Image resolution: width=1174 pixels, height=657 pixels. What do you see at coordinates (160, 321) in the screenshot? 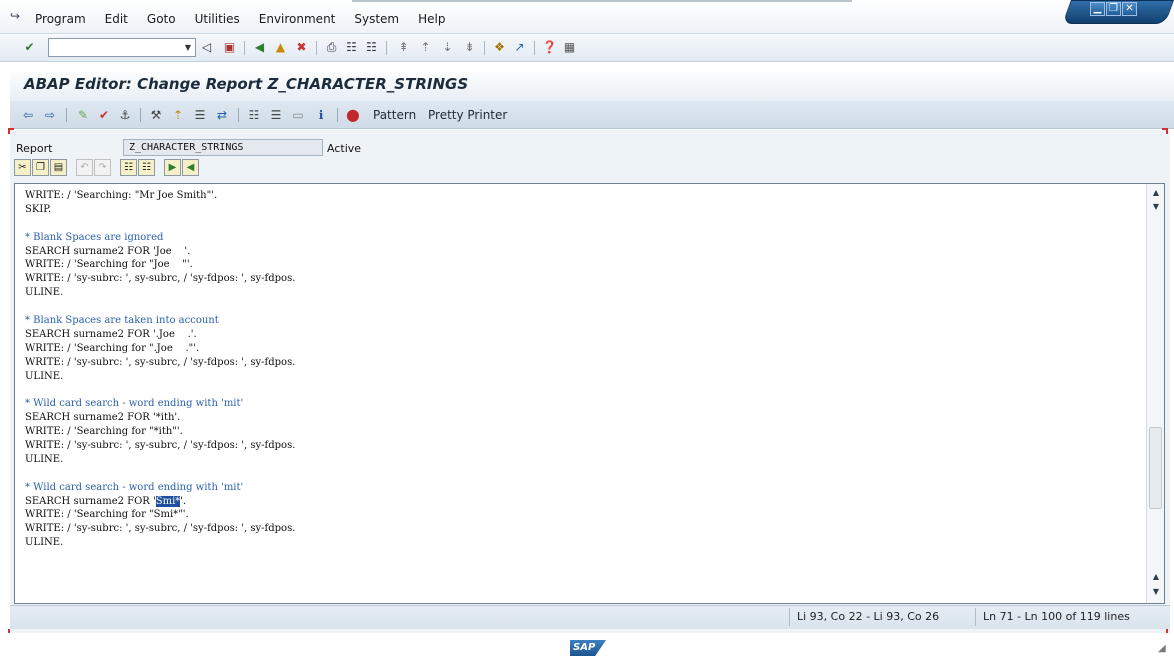
I see `code-comment-line: * Blank Spaces are taken into account` at bounding box center [160, 321].